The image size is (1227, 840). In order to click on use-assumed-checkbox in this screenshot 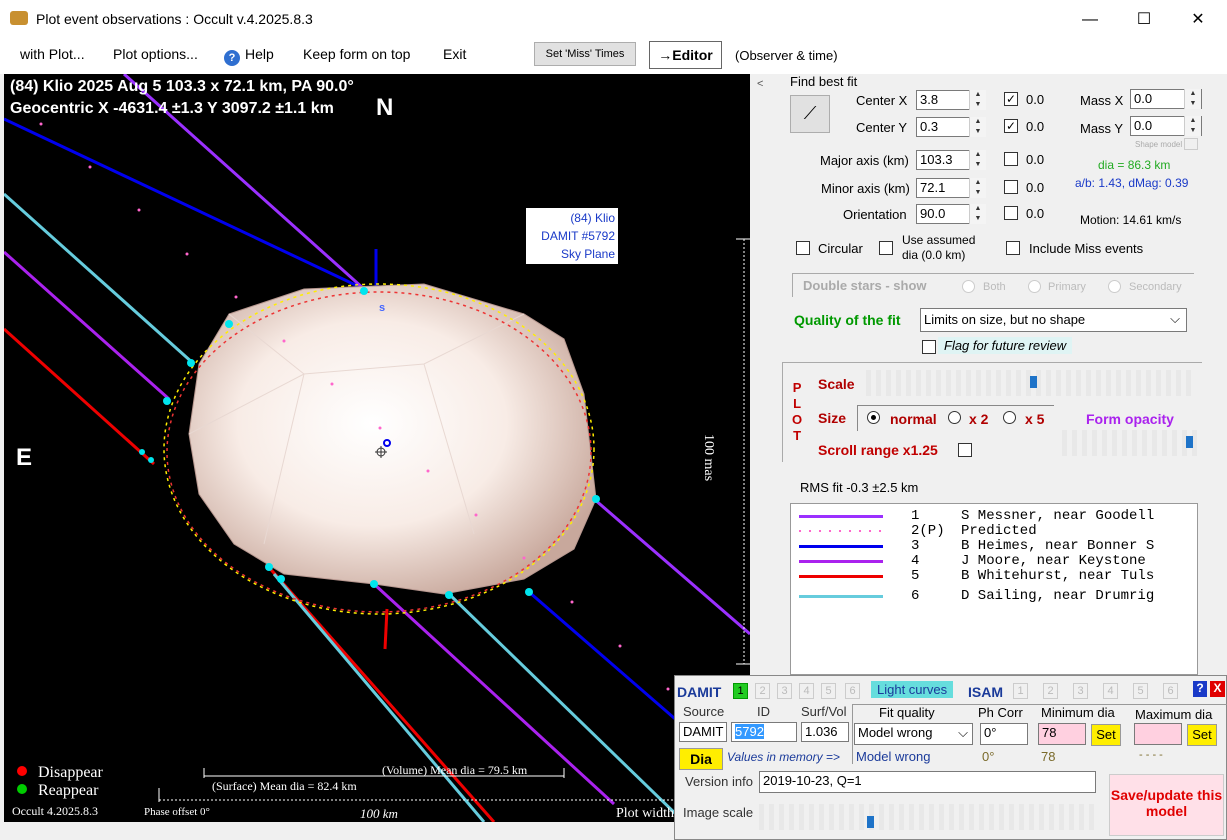, I will do `click(886, 248)`.